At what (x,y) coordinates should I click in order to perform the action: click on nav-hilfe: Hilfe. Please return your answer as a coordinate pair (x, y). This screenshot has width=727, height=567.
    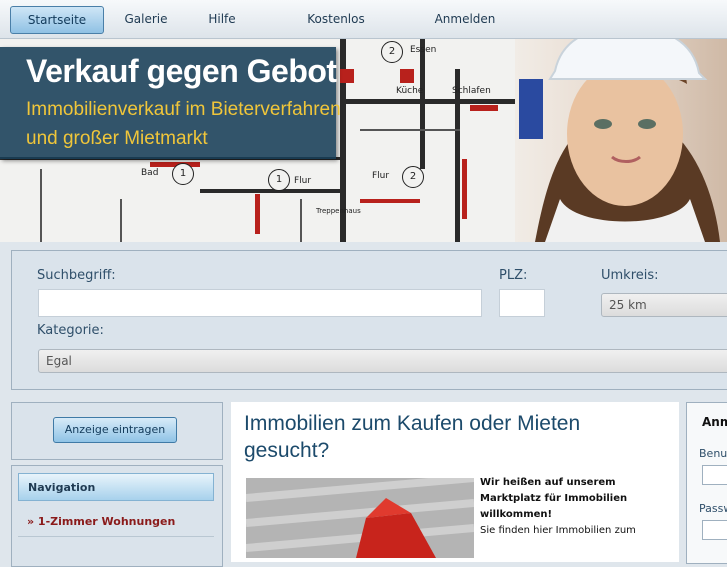
    Looking at the image, I should click on (222, 19).